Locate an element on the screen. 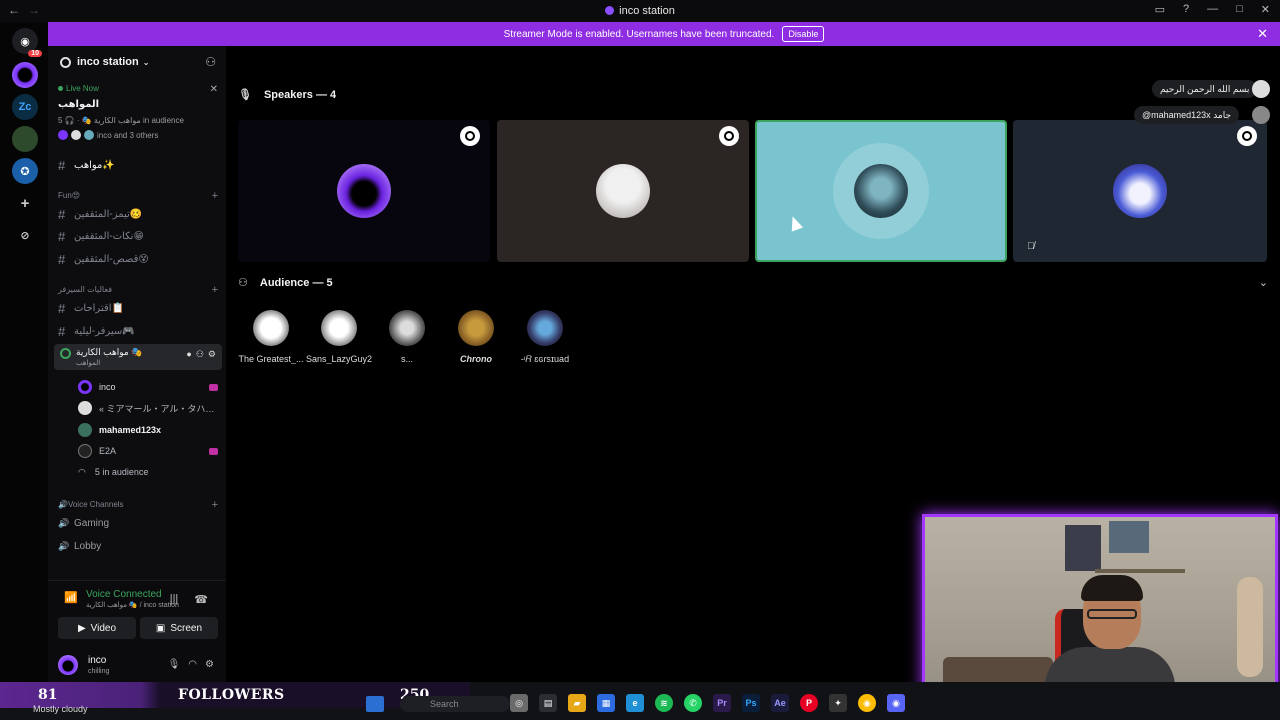 The image size is (1280, 720). streamer-hair is located at coordinates (1112, 588).